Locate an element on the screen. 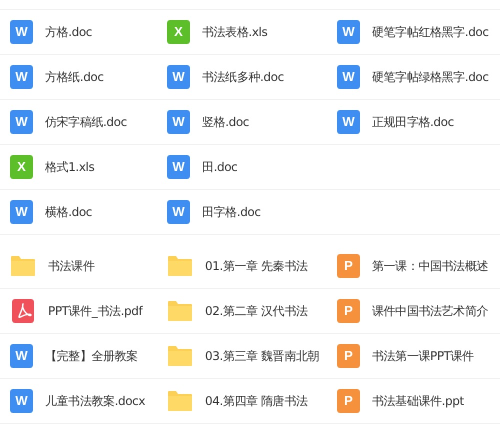 This screenshot has width=500, height=440. file-item: X 格式1.xls is located at coordinates (78, 167).